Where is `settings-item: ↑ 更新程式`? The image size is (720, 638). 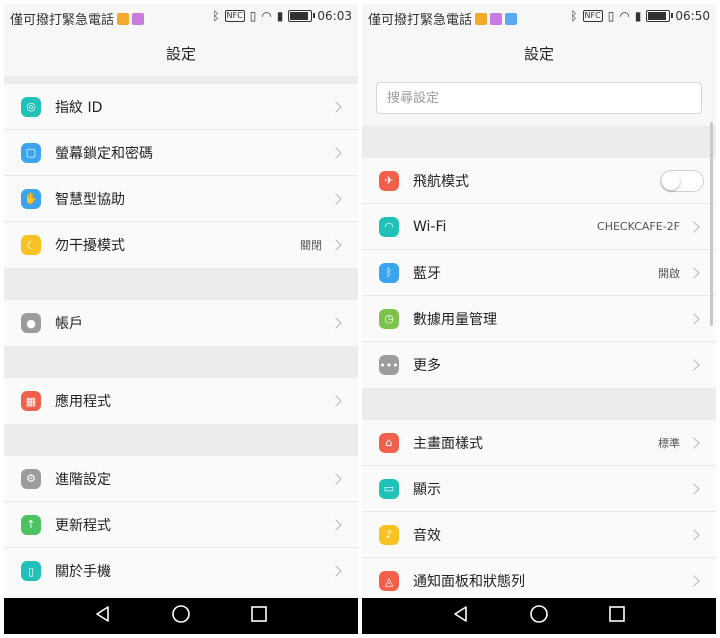 settings-item: ↑ 更新程式 is located at coordinates (181, 525).